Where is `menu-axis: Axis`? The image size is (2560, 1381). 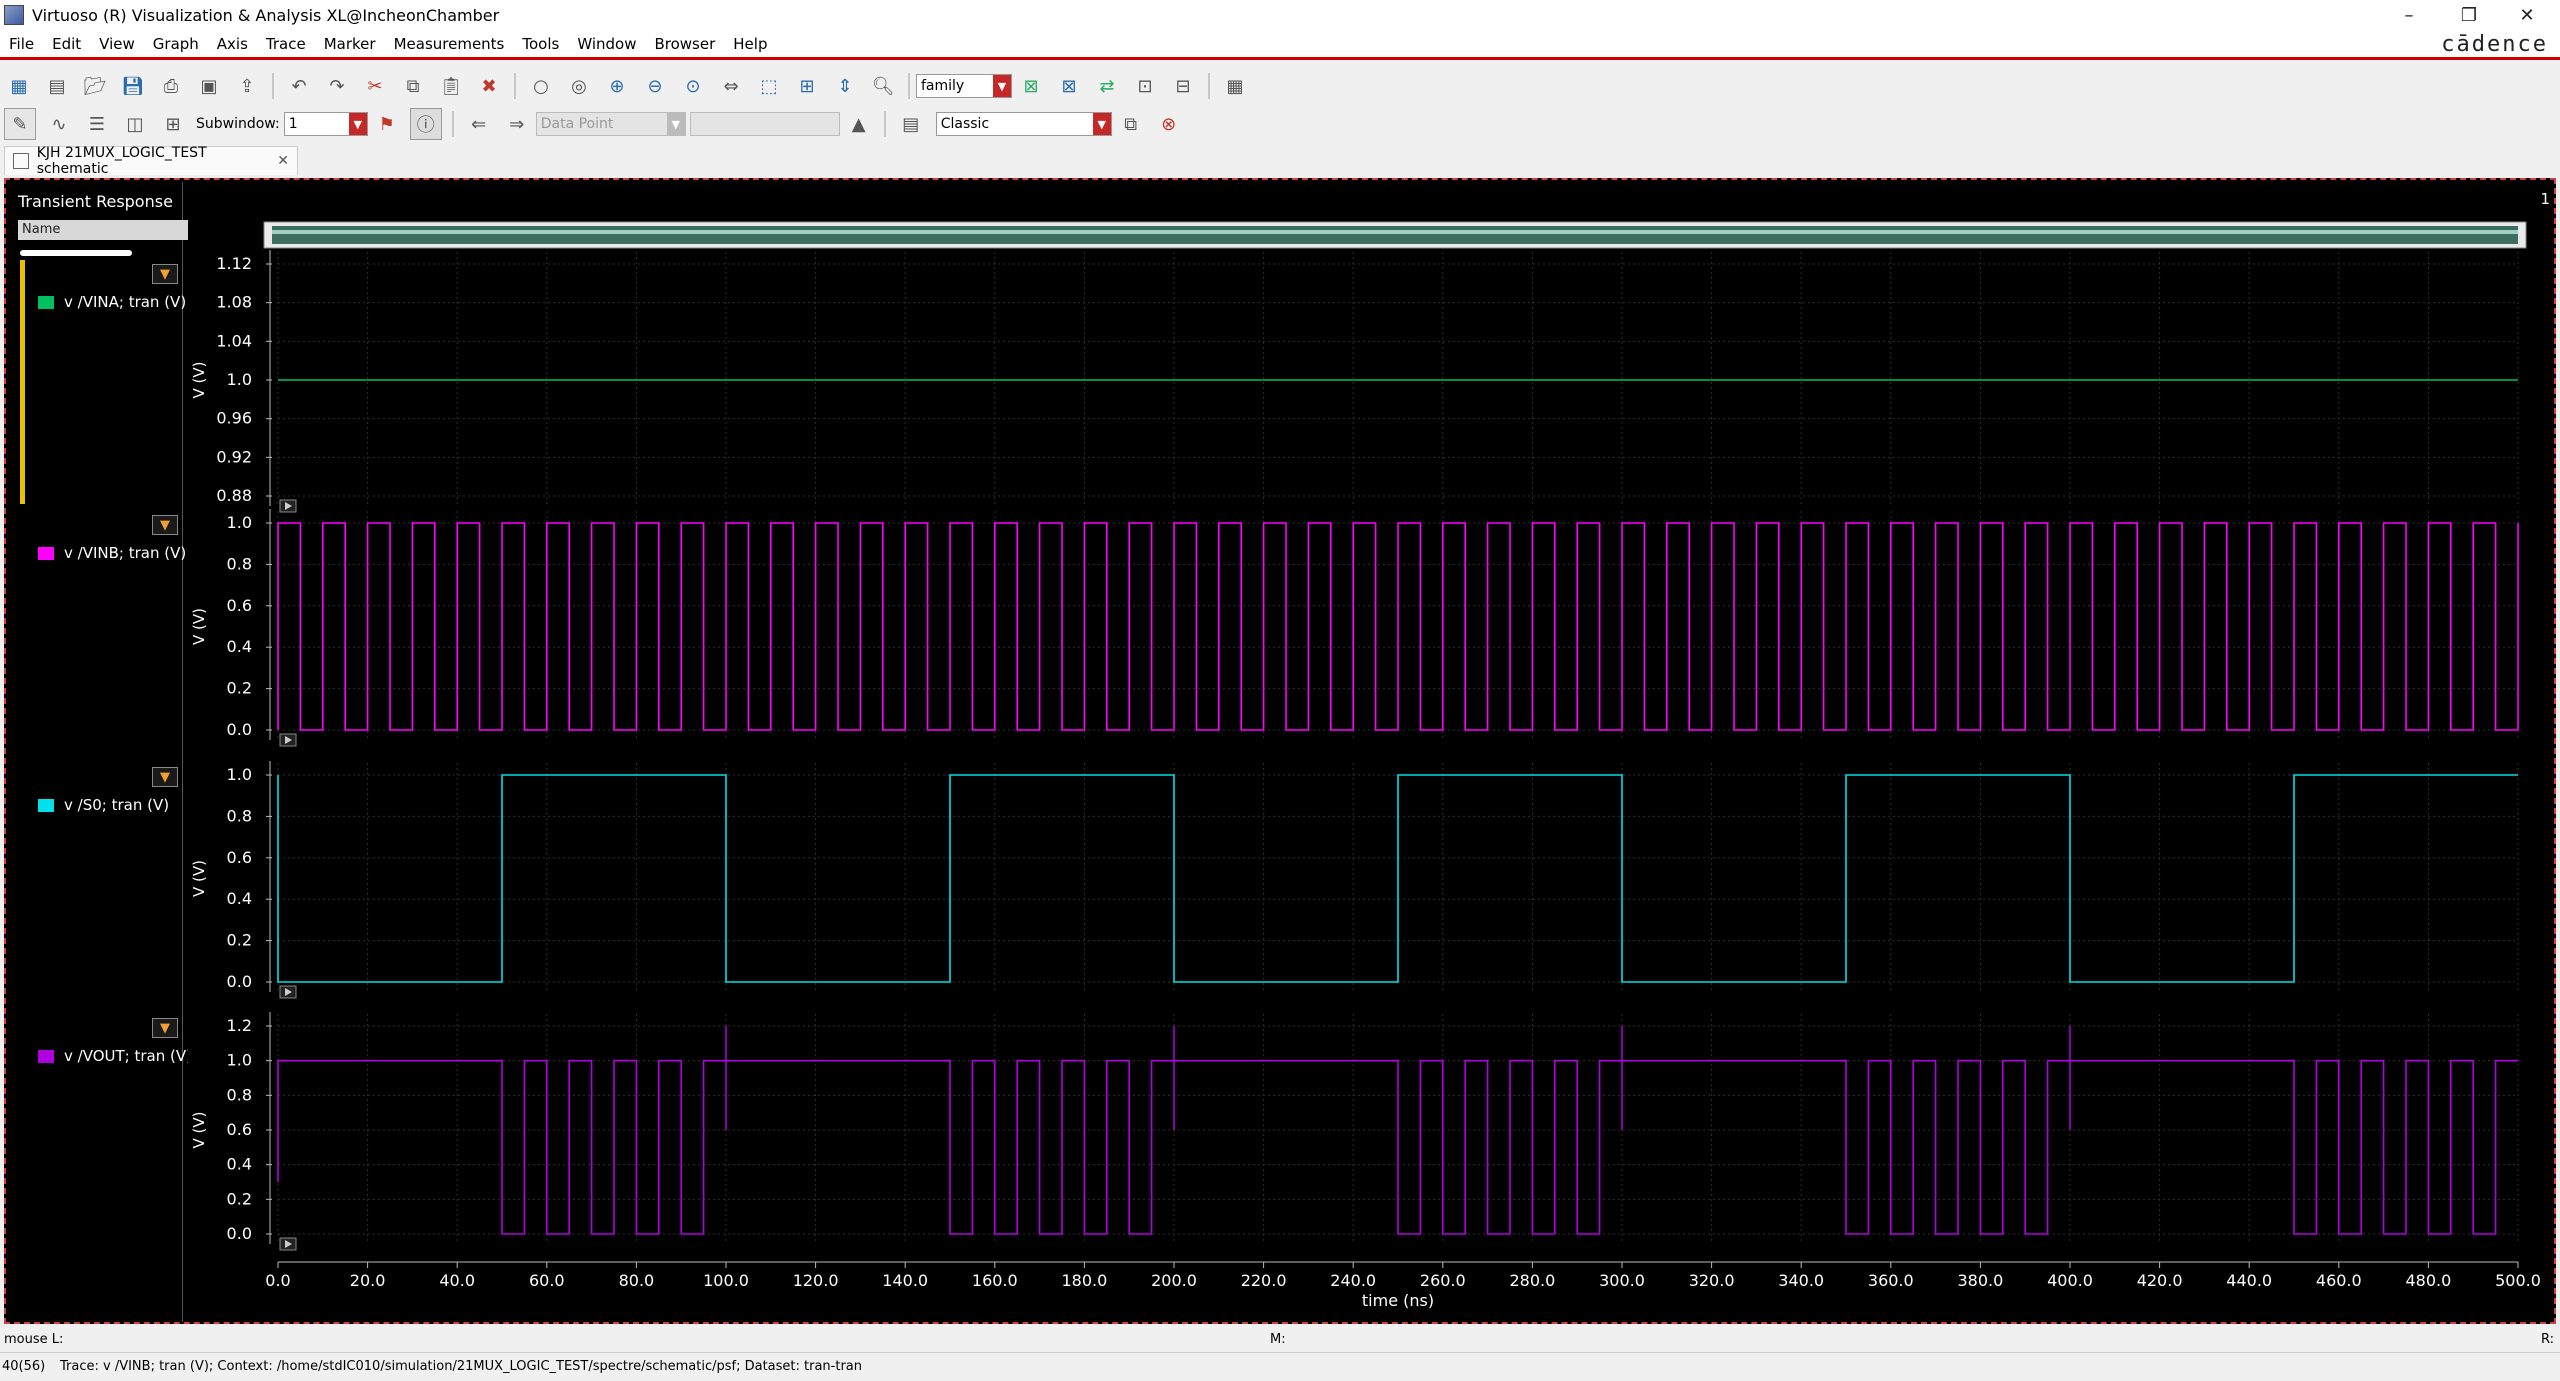 menu-axis: Axis is located at coordinates (232, 44).